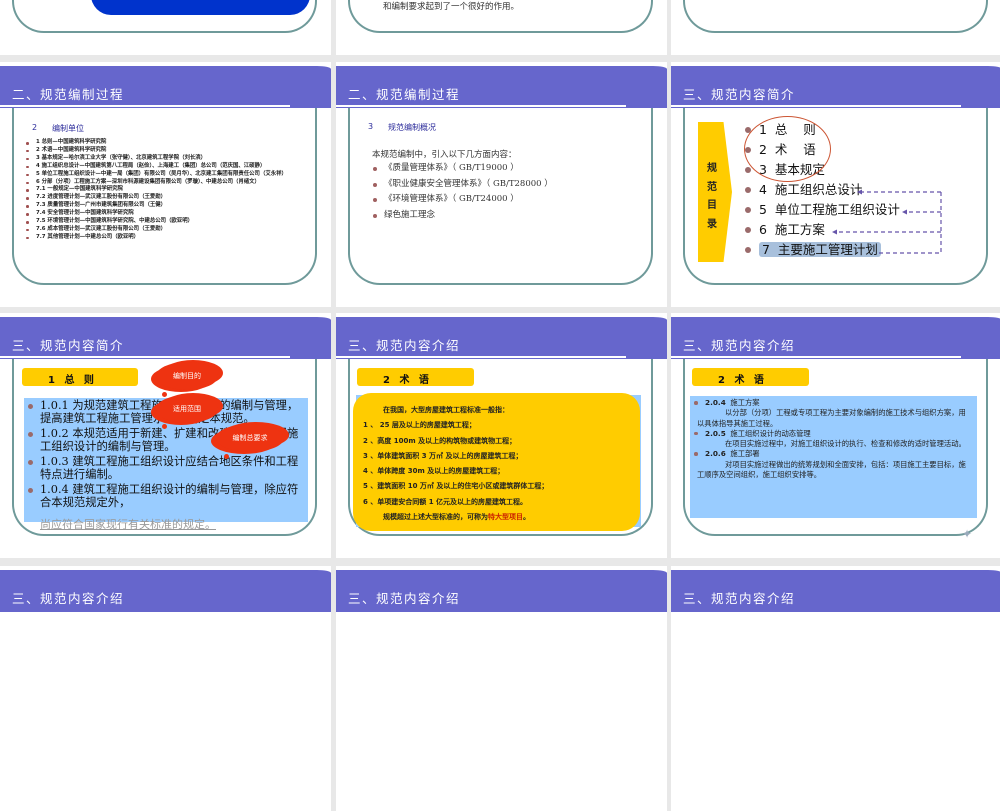  I want to click on list-item: 1 总则—中国建筑科学研究院, so click(169, 143).